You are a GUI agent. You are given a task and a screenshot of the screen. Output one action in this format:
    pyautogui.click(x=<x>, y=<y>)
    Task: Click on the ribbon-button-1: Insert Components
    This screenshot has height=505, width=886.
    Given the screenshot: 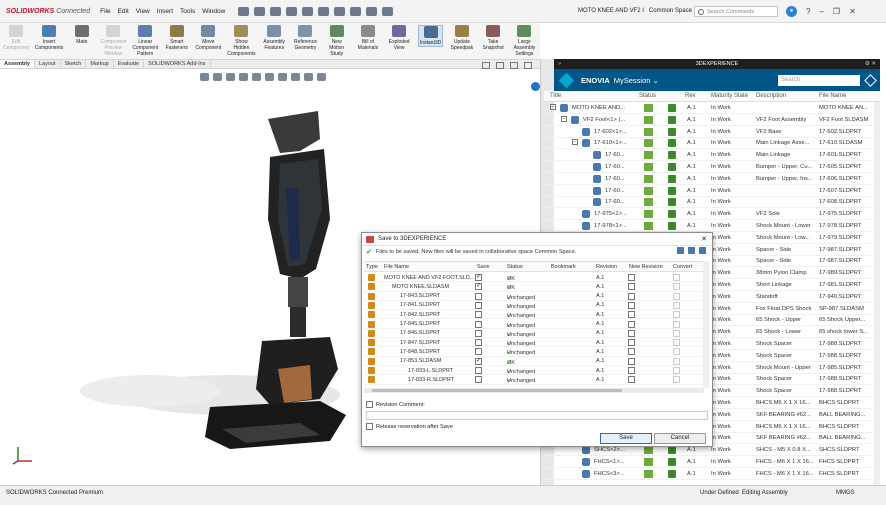 What is the action you would take?
    pyautogui.click(x=49, y=38)
    